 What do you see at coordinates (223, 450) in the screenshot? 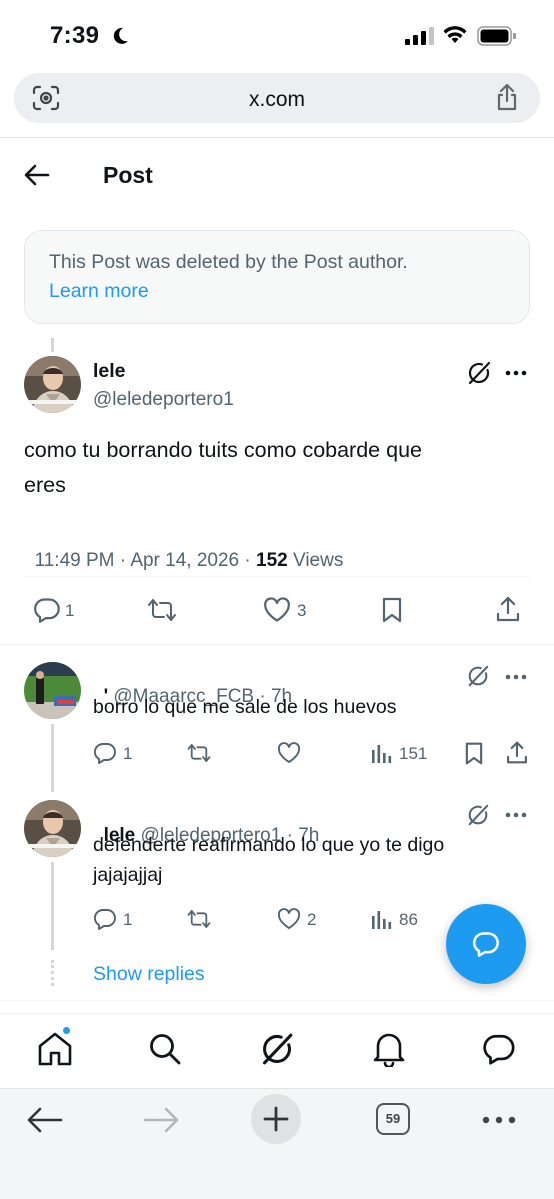
I see `post-text-line-1: como tu borrando tuits como cobarde que` at bounding box center [223, 450].